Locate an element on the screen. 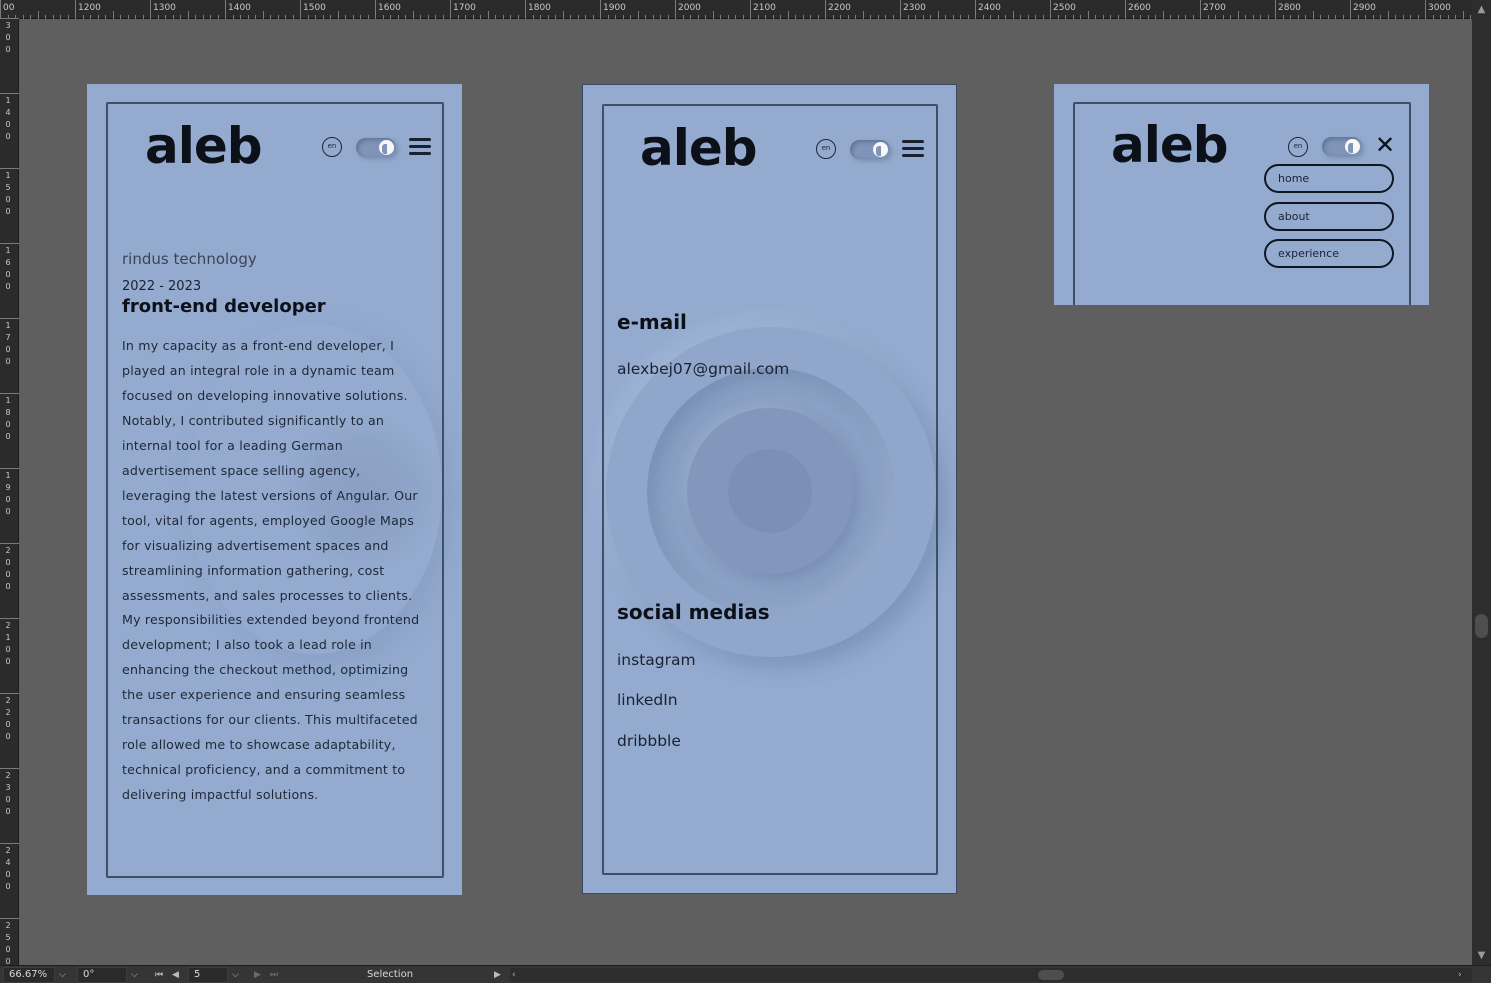 This screenshot has height=983, width=1491. scroll-right-icon: › is located at coordinates (1460, 975).